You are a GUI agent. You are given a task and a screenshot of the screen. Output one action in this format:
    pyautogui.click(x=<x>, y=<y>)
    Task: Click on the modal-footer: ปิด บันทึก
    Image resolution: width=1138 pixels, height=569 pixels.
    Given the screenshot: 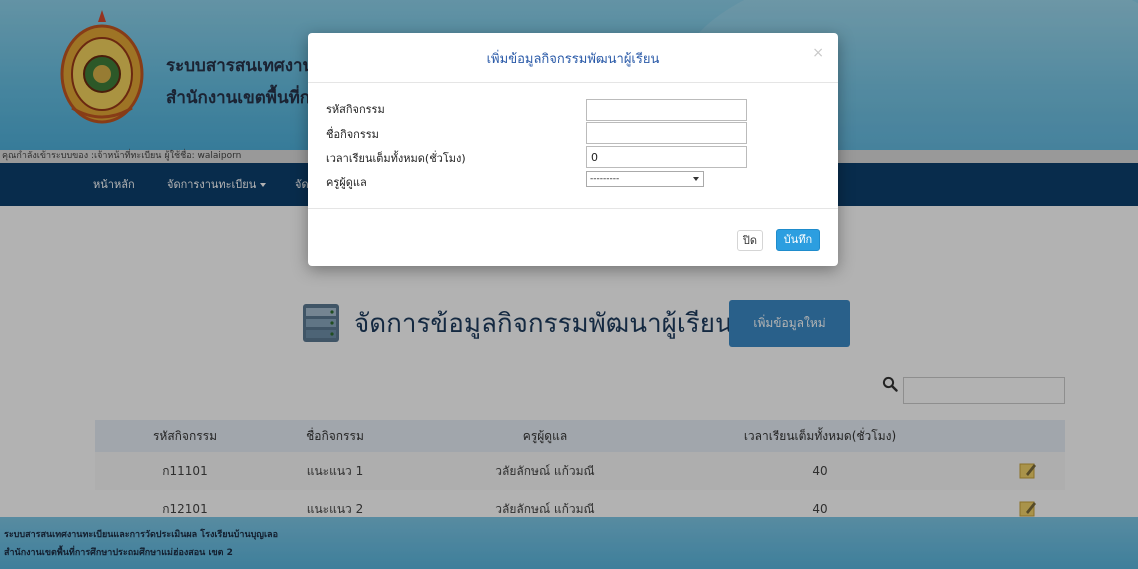 What is the action you would take?
    pyautogui.click(x=573, y=237)
    